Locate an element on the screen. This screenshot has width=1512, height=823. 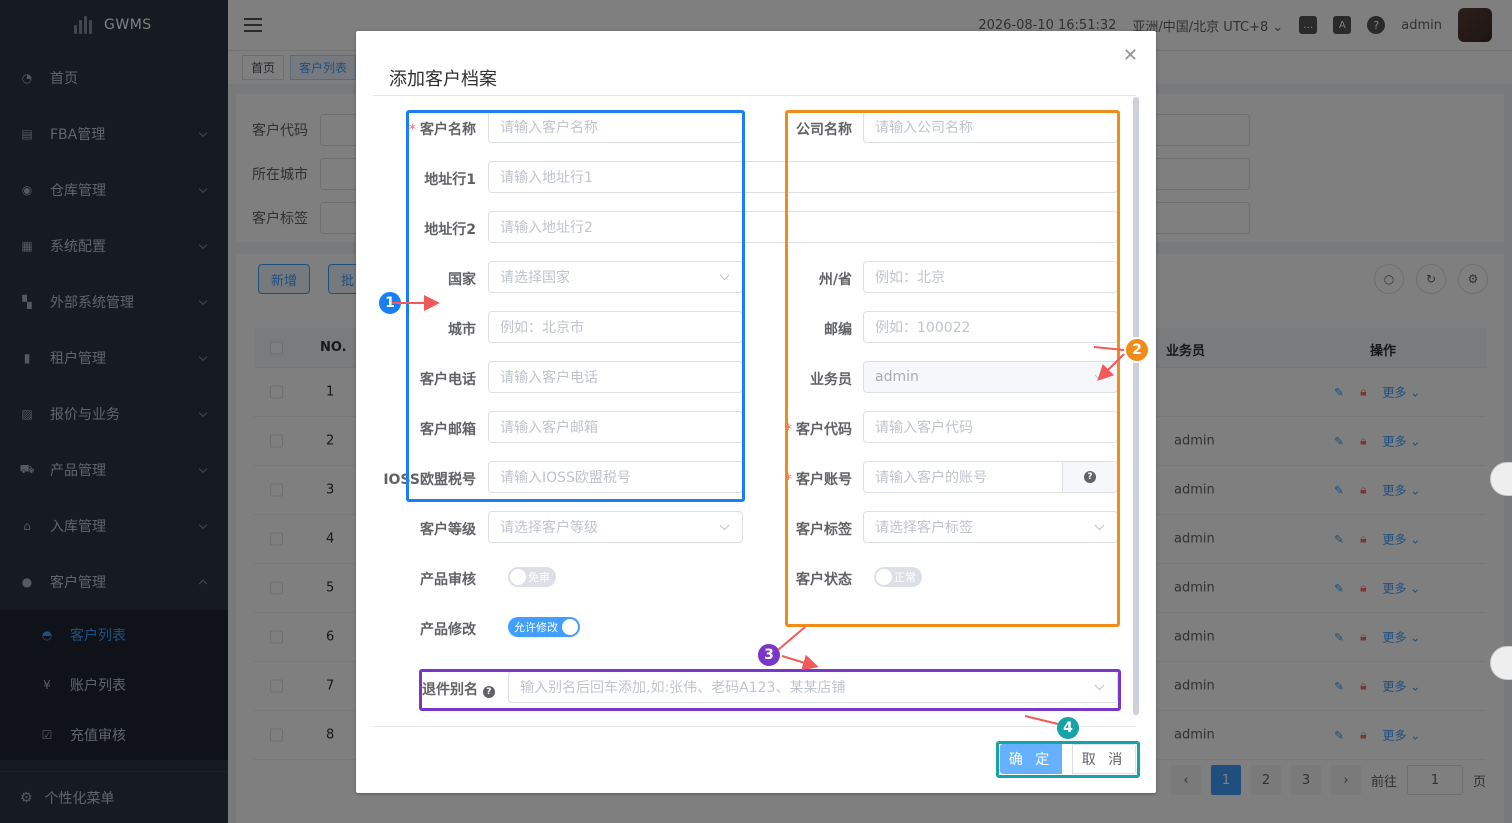
product-modify-switch: 允许修改 is located at coordinates (544, 627).